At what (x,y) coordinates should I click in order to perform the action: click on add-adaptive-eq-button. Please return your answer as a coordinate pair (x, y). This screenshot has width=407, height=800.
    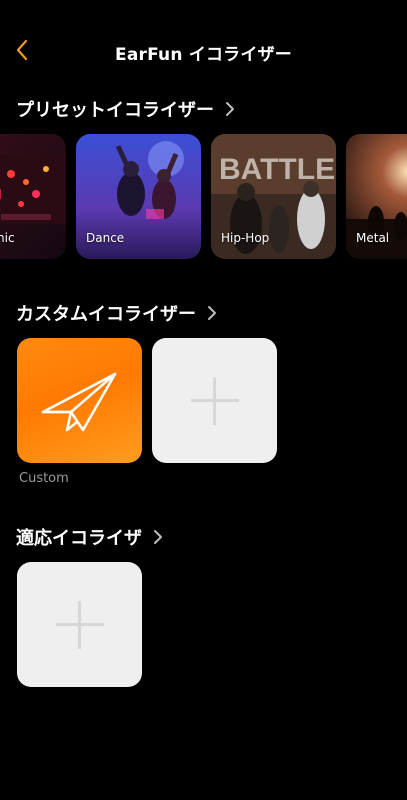
    Looking at the image, I should click on (79, 624).